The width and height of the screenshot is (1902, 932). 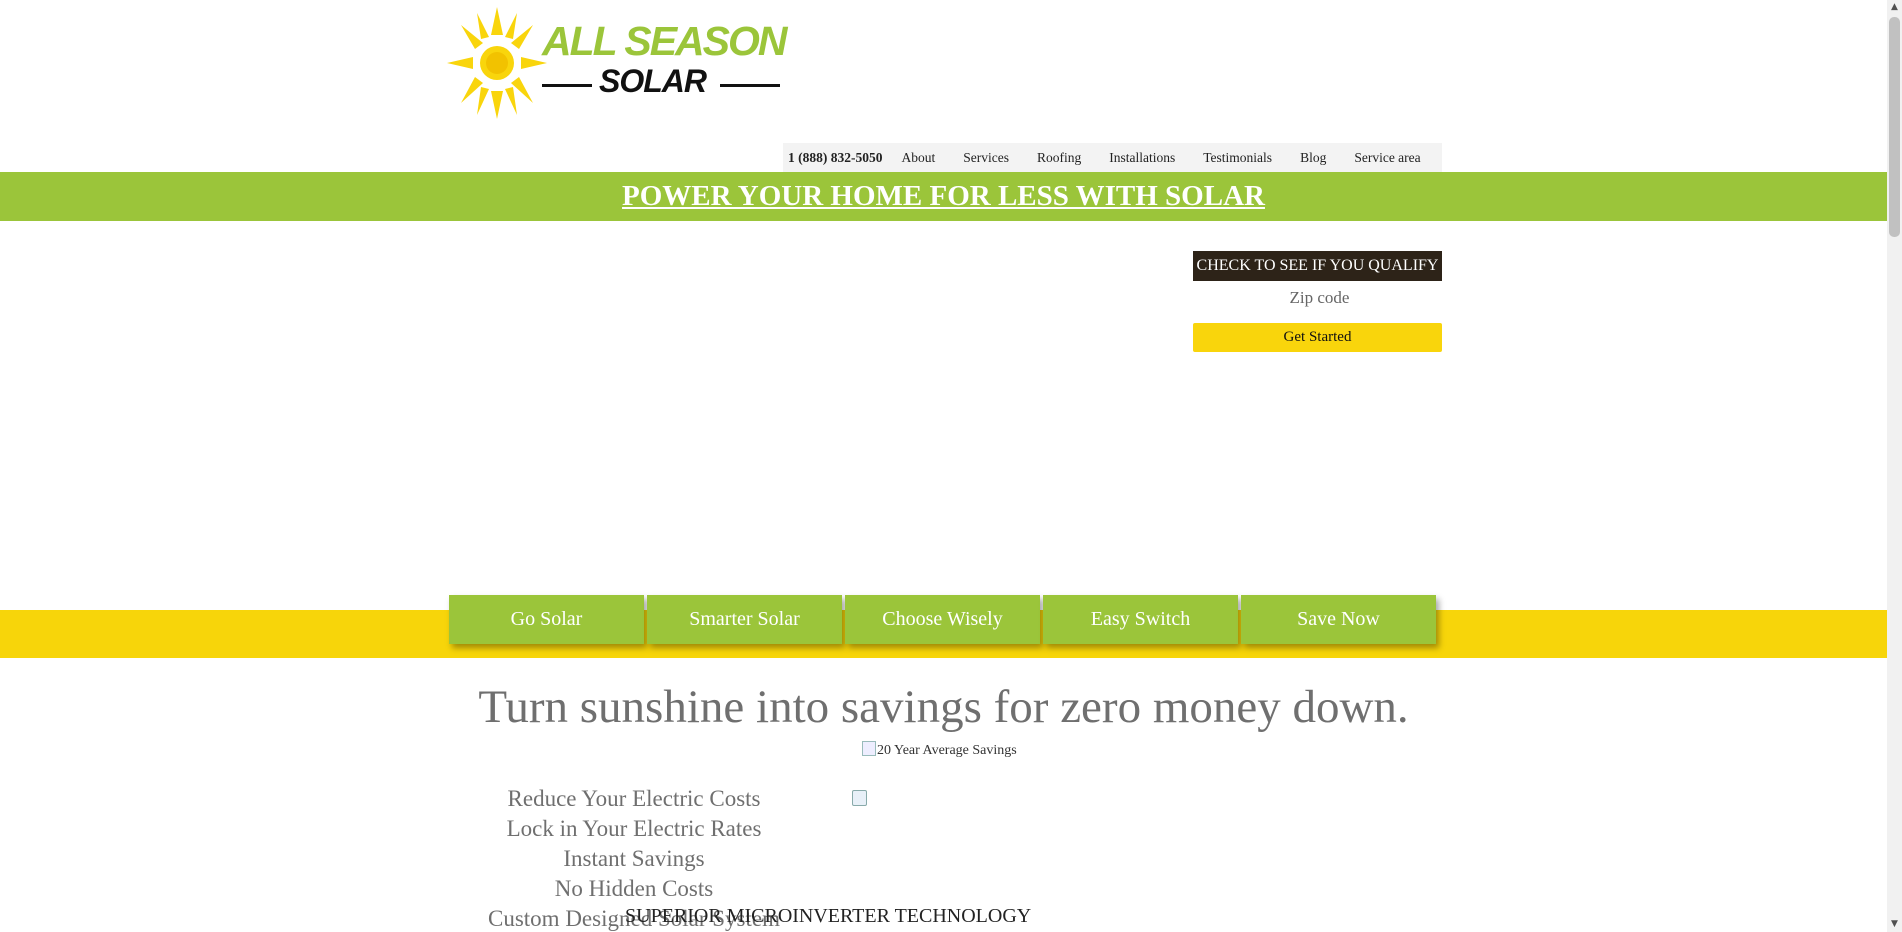 What do you see at coordinates (546, 619) in the screenshot?
I see `tab-go-solar: Go Solar` at bounding box center [546, 619].